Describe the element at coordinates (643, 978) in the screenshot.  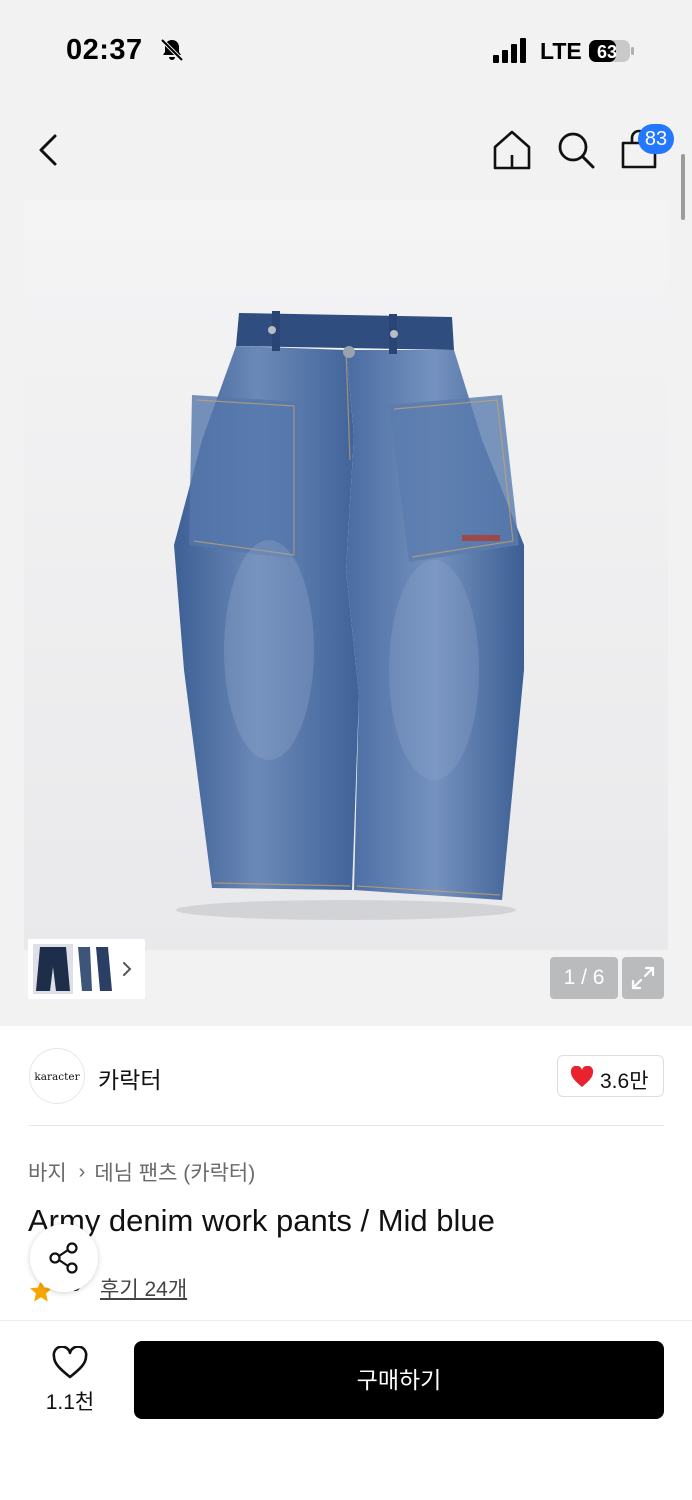
I see `expand-icon` at that location.